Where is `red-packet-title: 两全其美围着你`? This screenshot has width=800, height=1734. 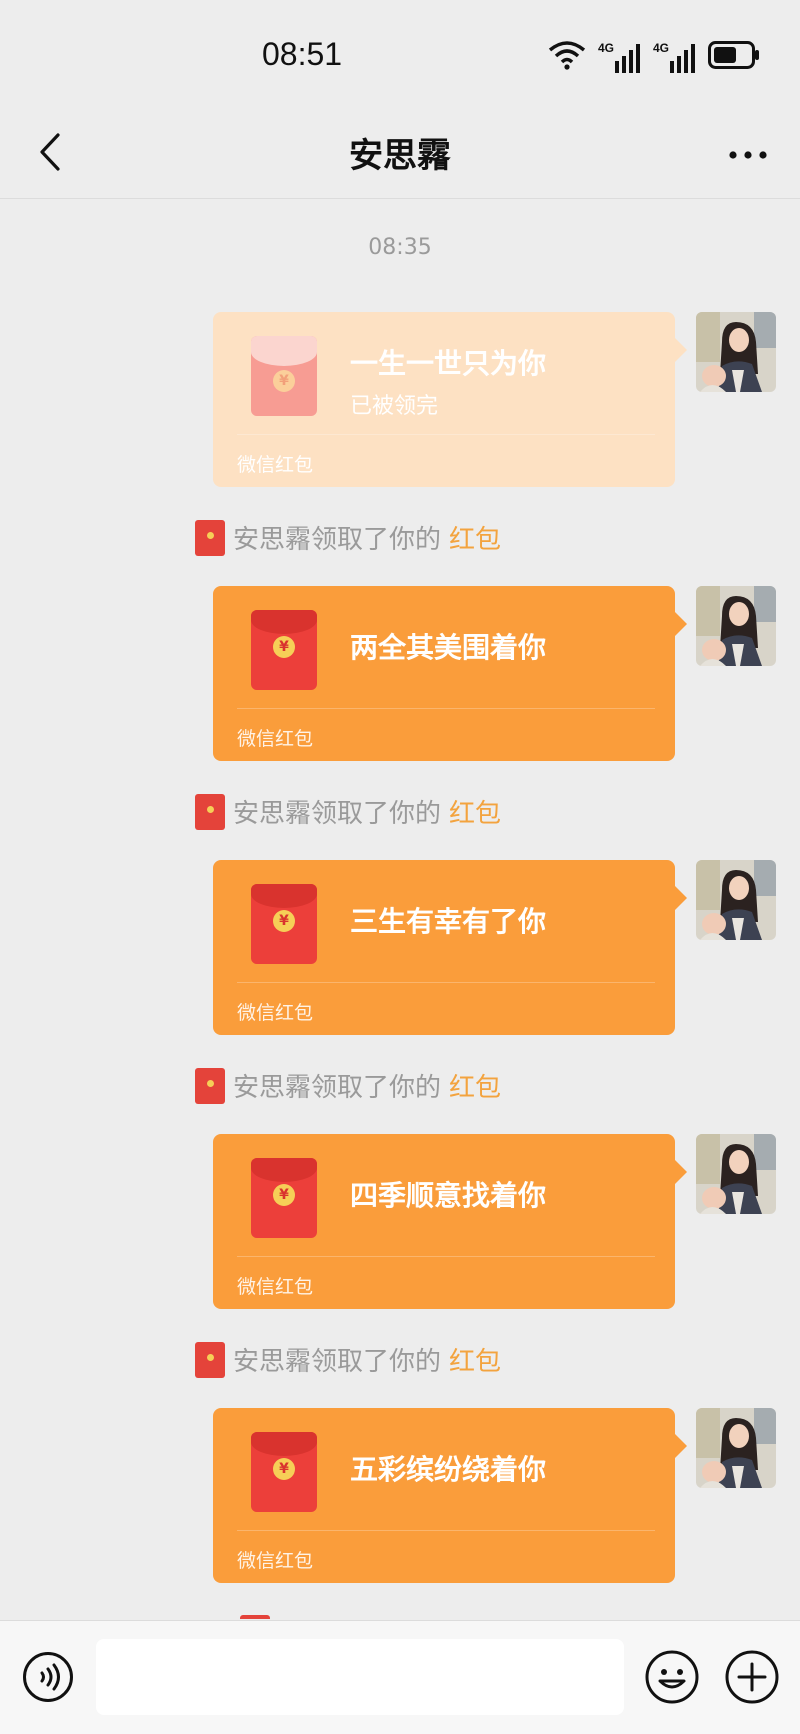 red-packet-title: 两全其美围着你 is located at coordinates (448, 647).